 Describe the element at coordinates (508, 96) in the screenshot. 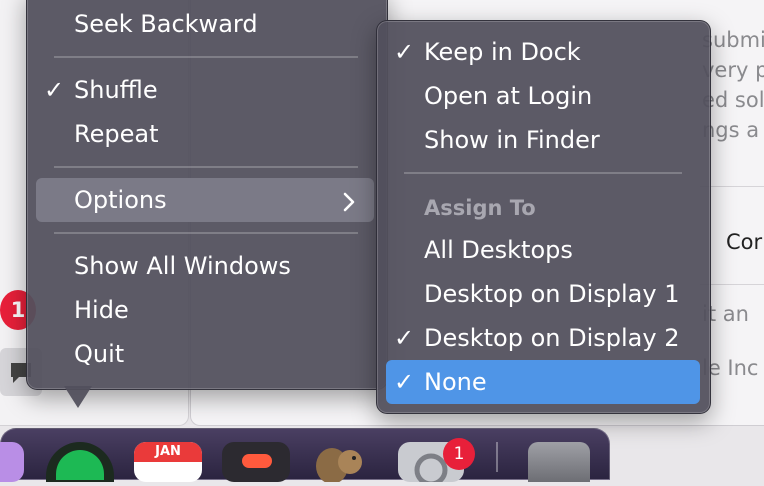

I see `menu-item-open-at-login: Open at Login` at that location.